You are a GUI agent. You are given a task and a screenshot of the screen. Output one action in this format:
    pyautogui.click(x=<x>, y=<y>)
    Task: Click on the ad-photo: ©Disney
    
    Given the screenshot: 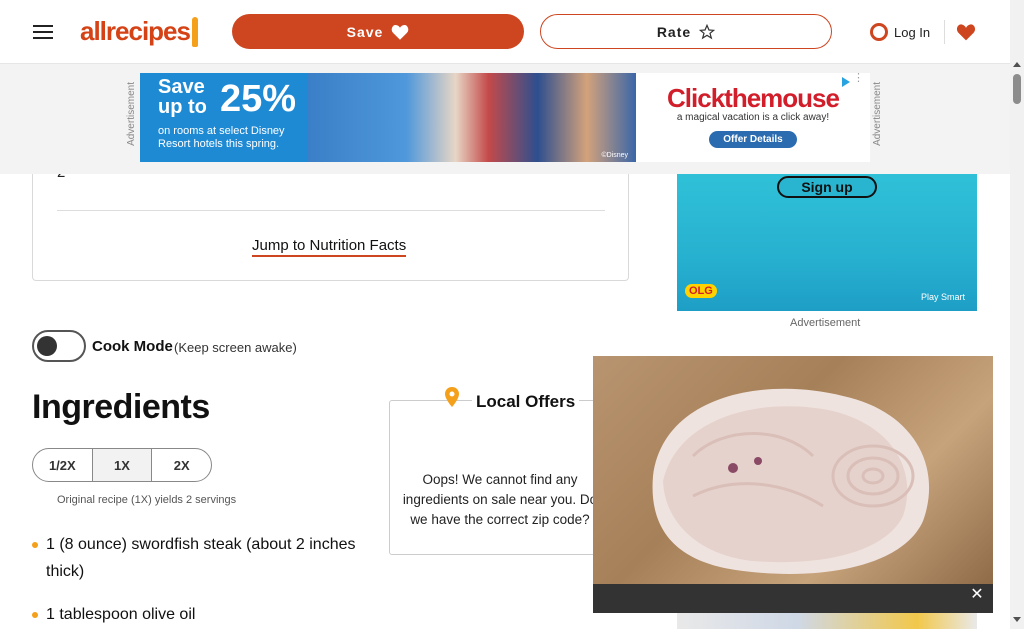 What is the action you would take?
    pyautogui.click(x=472, y=117)
    